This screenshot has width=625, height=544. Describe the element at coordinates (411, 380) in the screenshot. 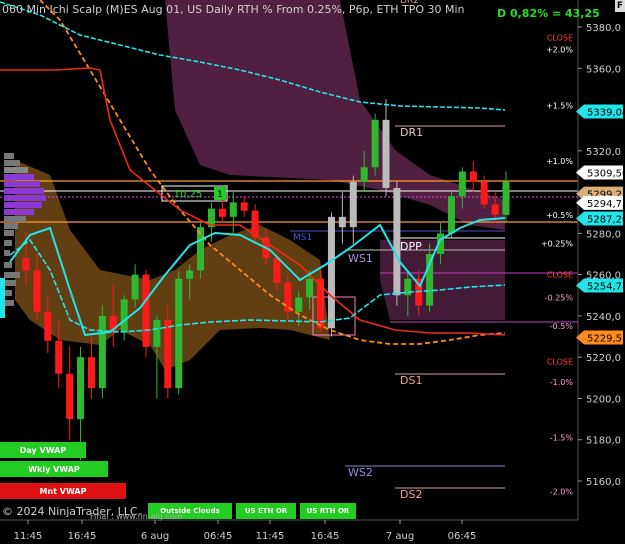

I see `level-label: DS1` at that location.